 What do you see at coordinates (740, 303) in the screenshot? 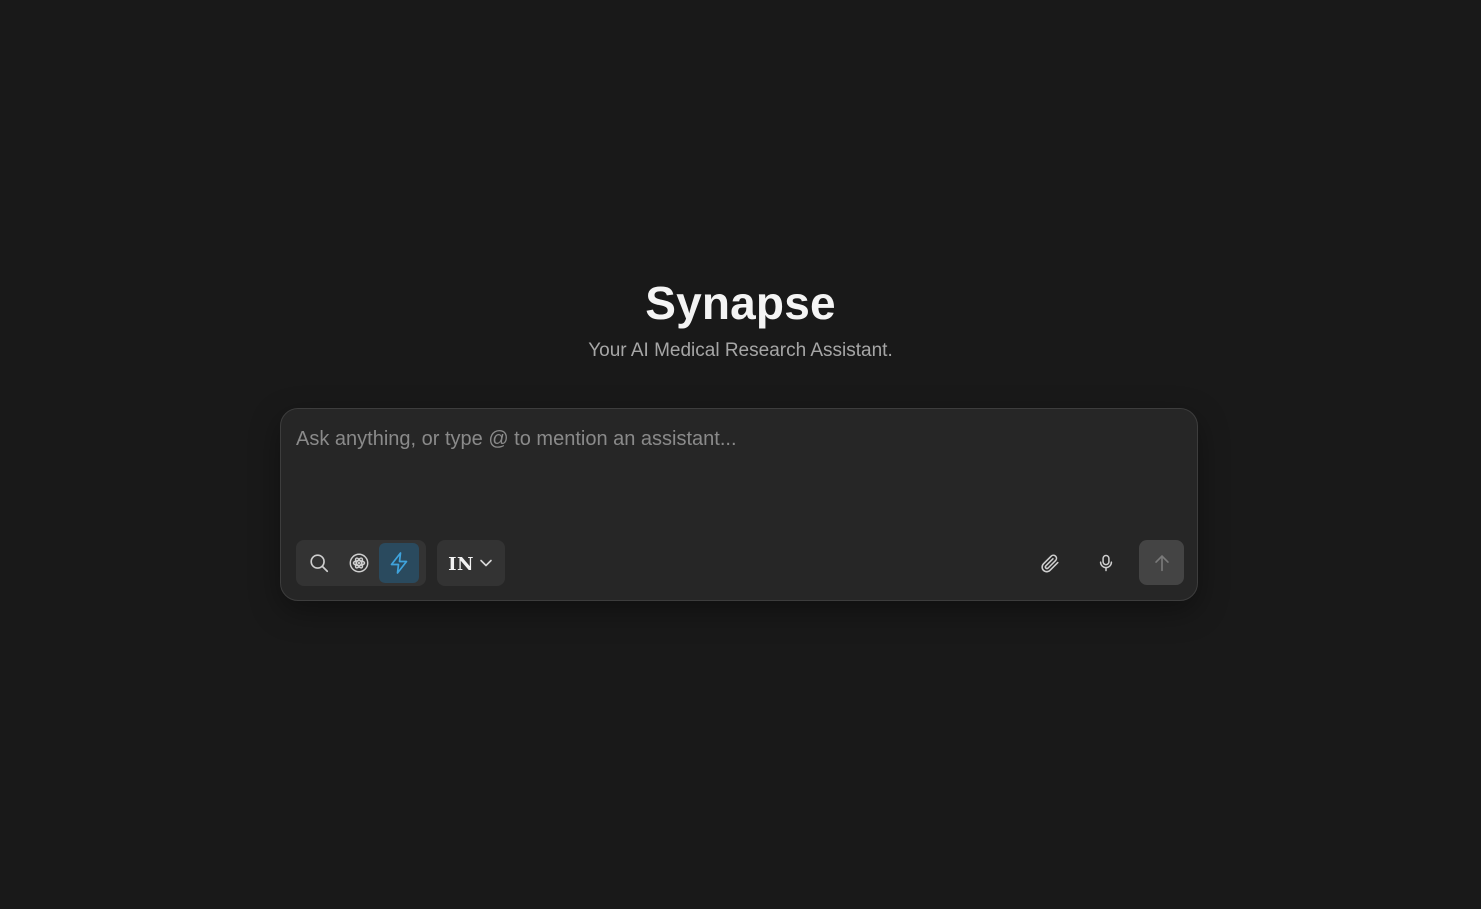
I see `app-title: Synapse` at bounding box center [740, 303].